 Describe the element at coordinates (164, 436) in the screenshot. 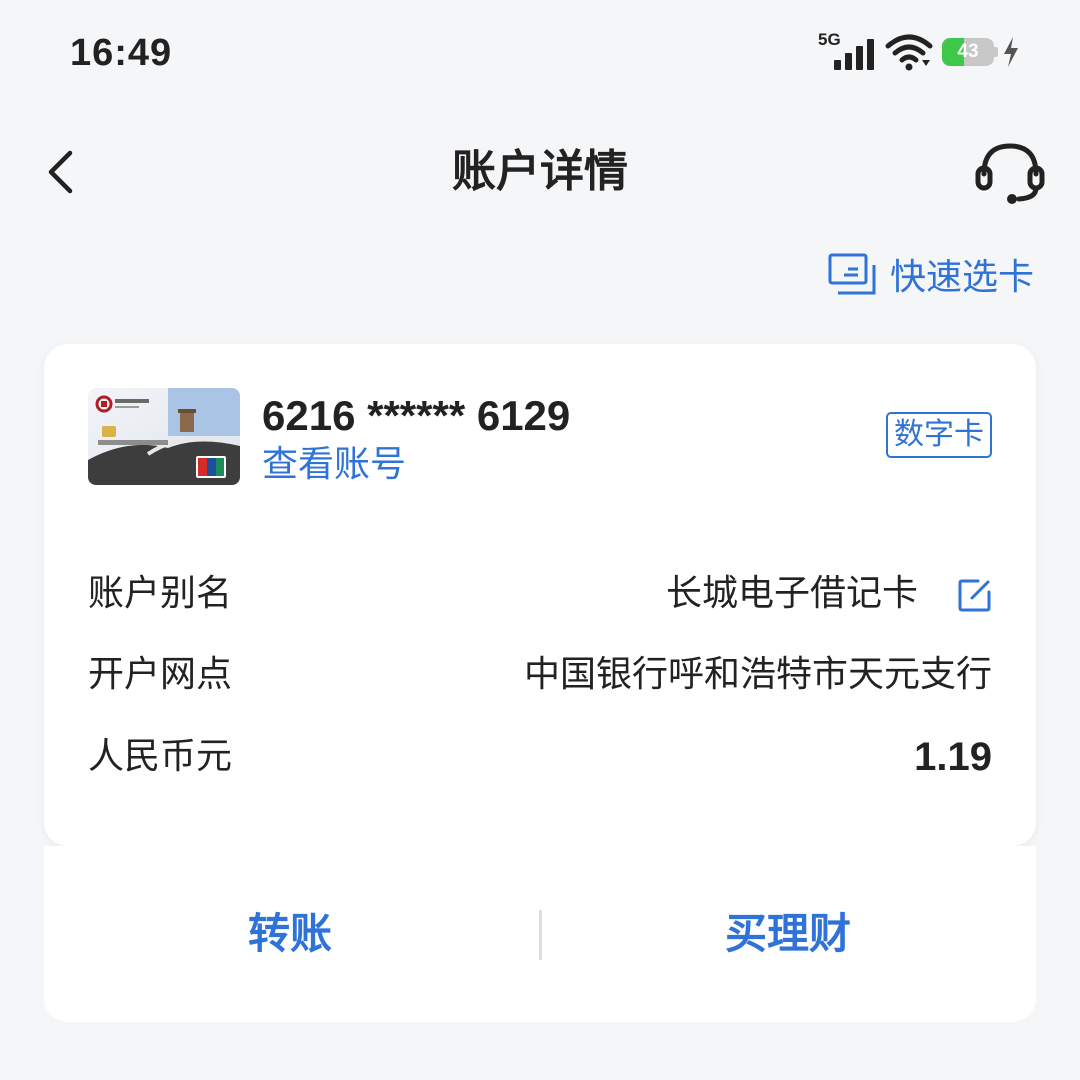

I see `bank-card-thumbnail-icon` at that location.